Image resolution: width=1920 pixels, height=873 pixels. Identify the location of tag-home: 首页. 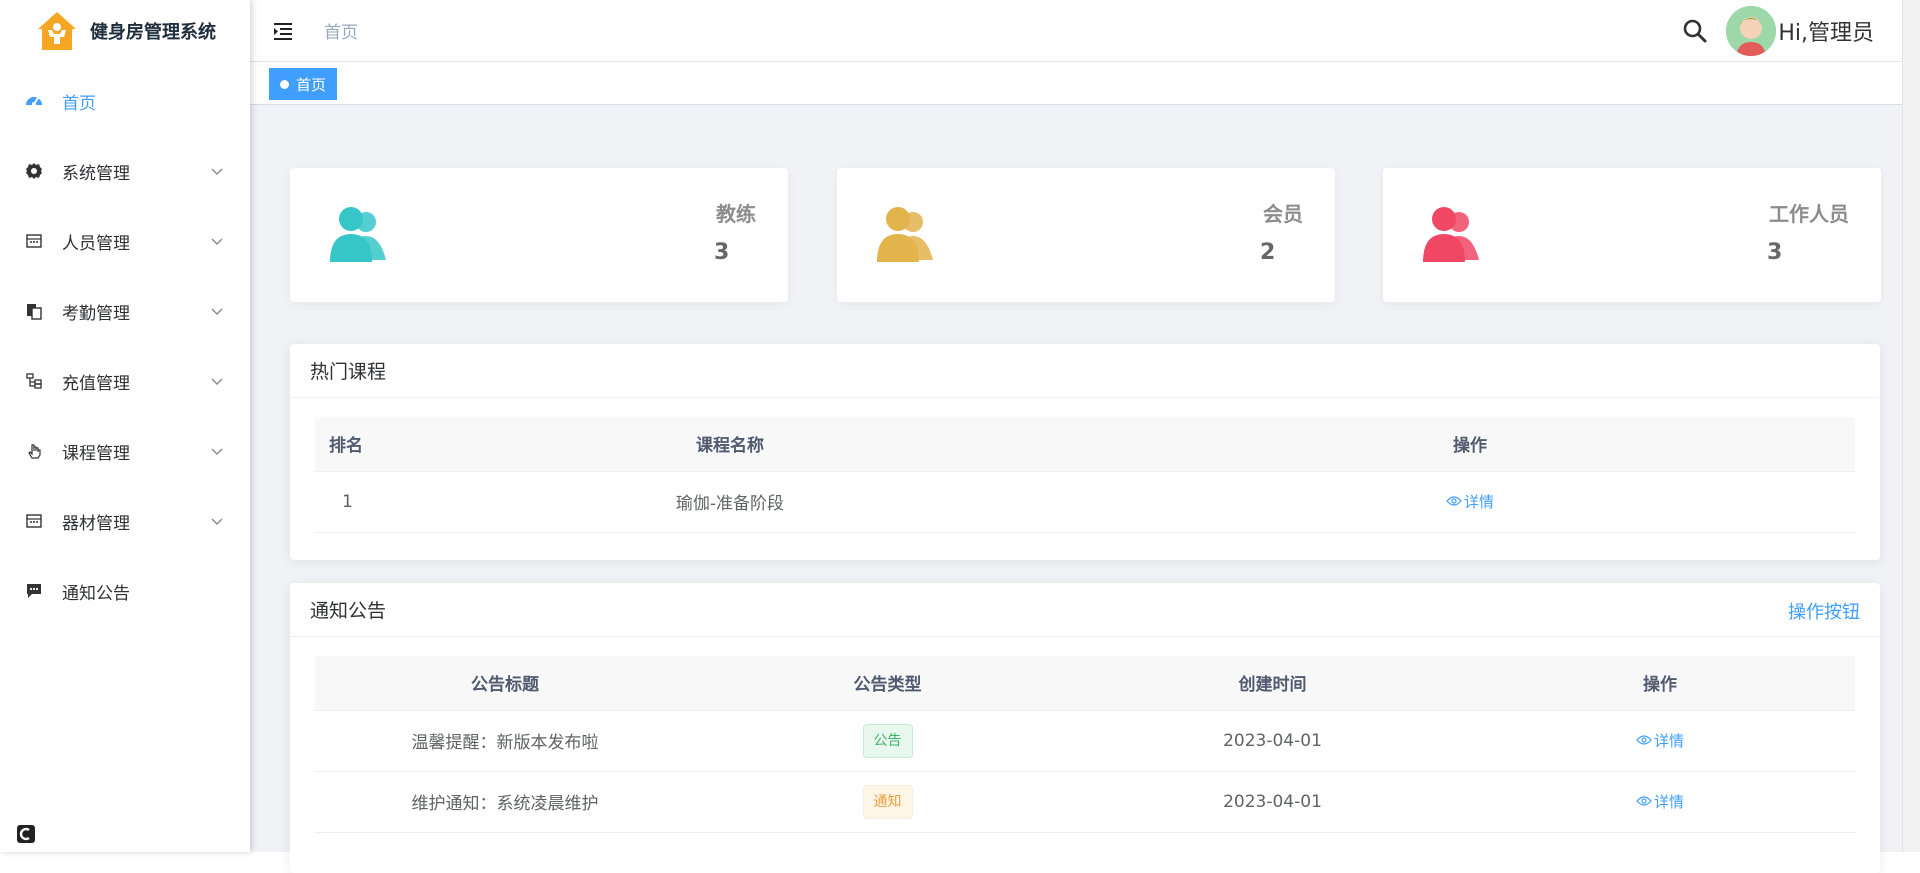
(303, 84).